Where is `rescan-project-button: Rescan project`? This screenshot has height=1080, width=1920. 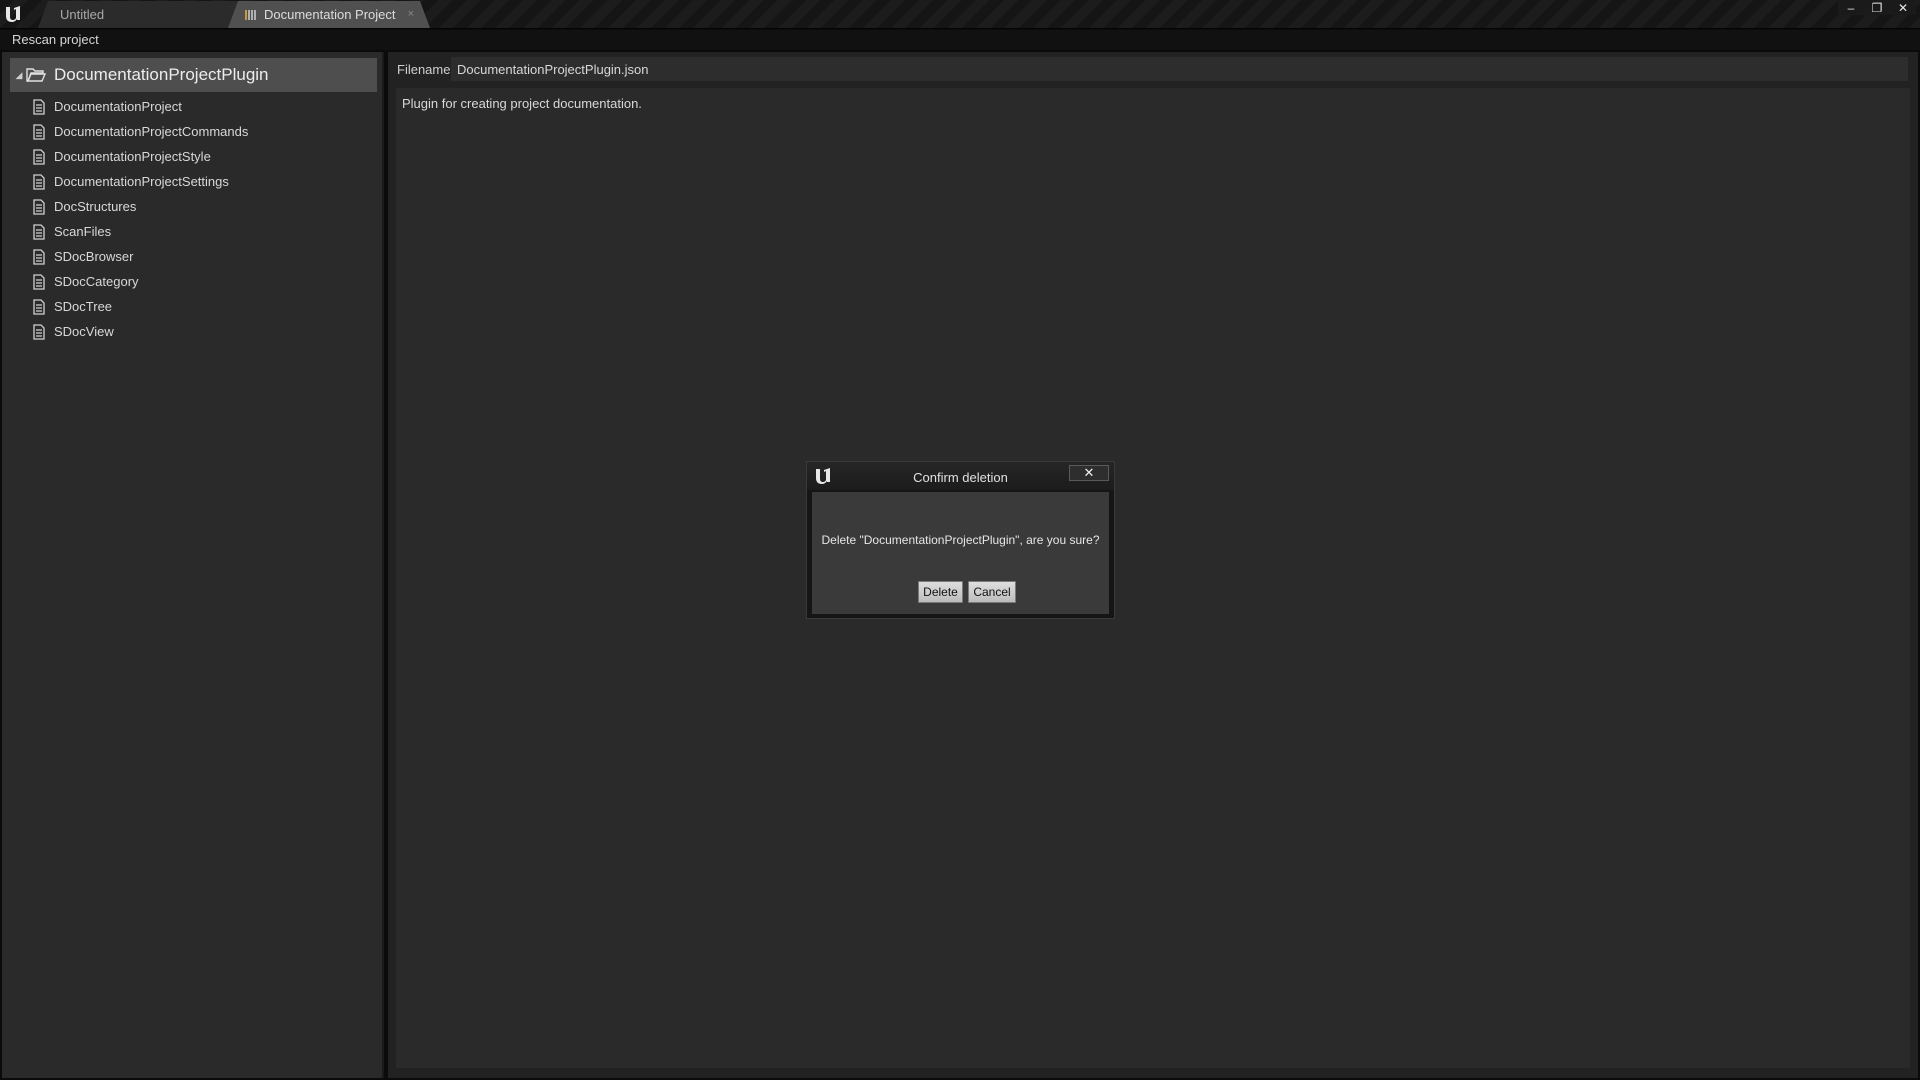
rescan-project-button: Rescan project is located at coordinates (55, 39).